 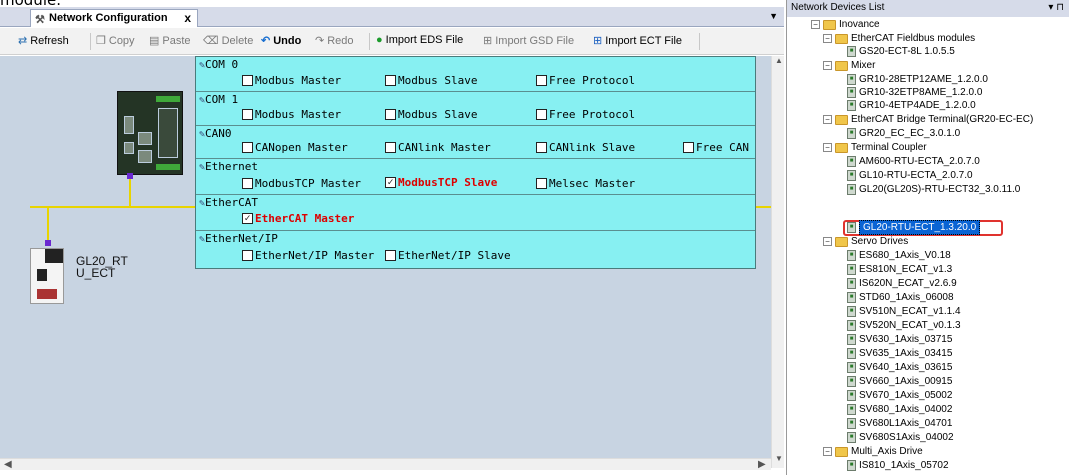 What do you see at coordinates (598, 41) in the screenshot?
I see `import-ect-icon: ⊞` at bounding box center [598, 41].